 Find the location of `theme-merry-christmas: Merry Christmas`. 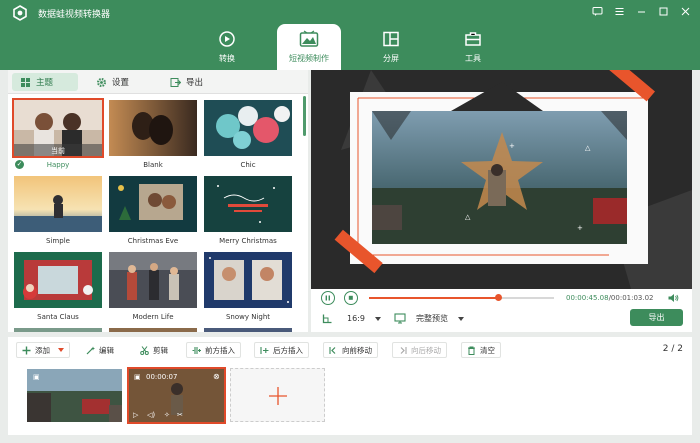

theme-merry-christmas: Merry Christmas is located at coordinates (248, 211).